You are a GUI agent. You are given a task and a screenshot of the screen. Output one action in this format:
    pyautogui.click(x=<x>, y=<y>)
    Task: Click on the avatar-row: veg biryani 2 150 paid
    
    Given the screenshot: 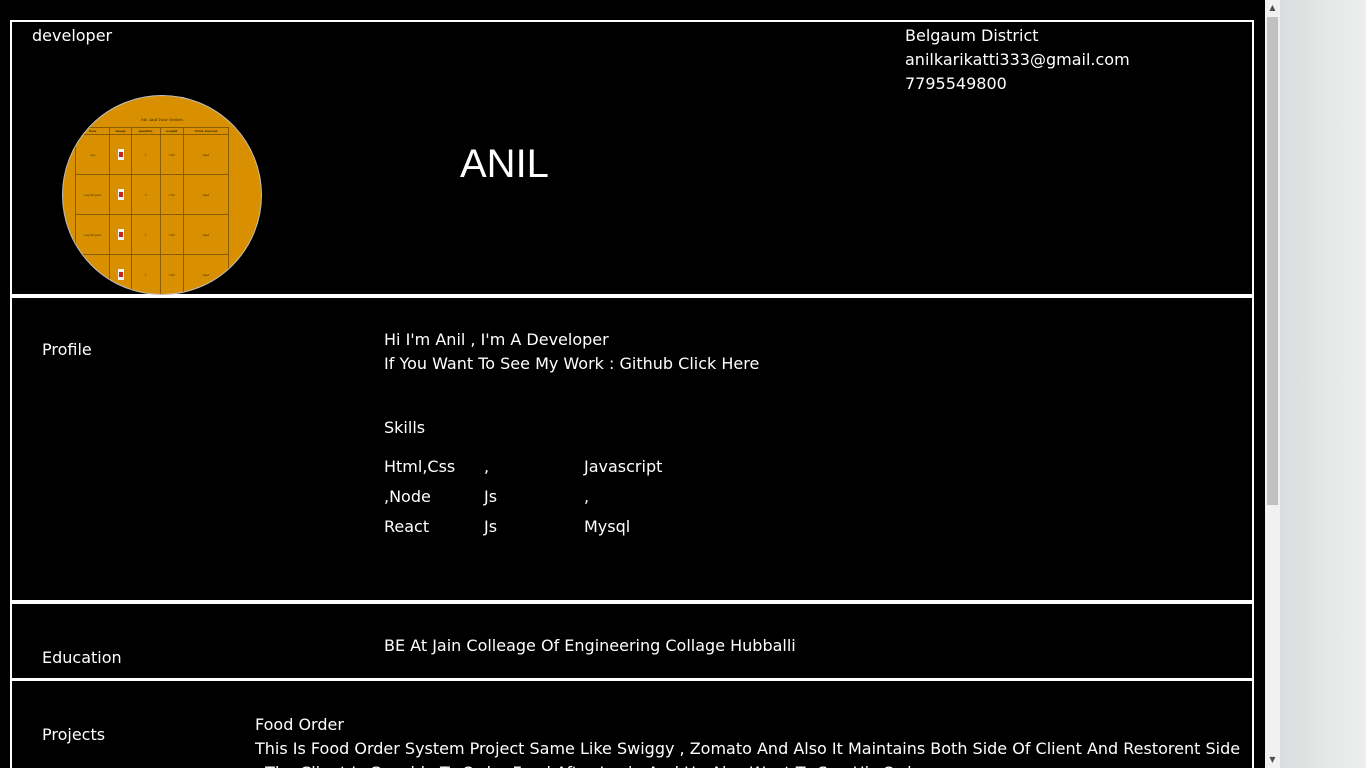 What is the action you would take?
    pyautogui.click(x=152, y=194)
    